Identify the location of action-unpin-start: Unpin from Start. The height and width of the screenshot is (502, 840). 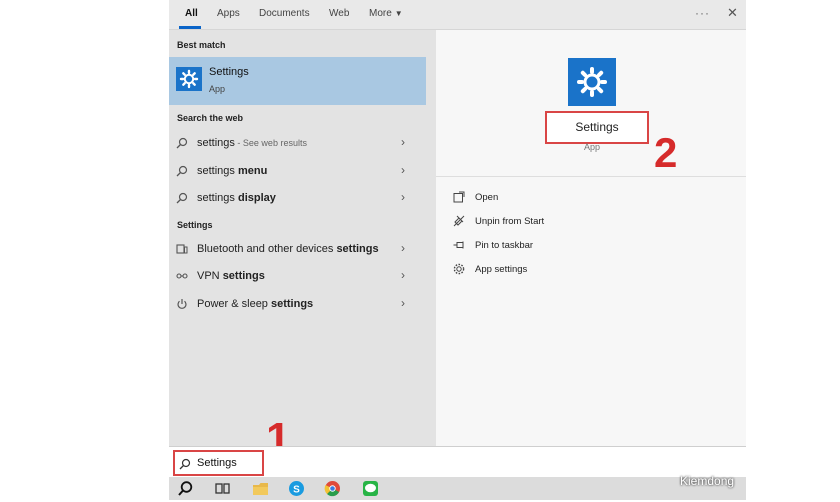
(553, 222).